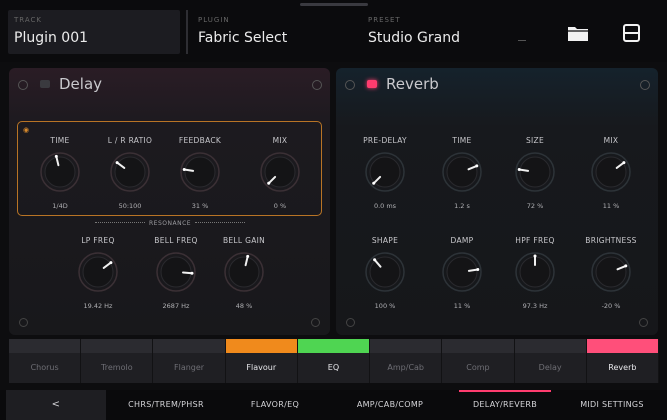  What do you see at coordinates (189, 367) in the screenshot?
I see `tab-label: Flanger` at bounding box center [189, 367].